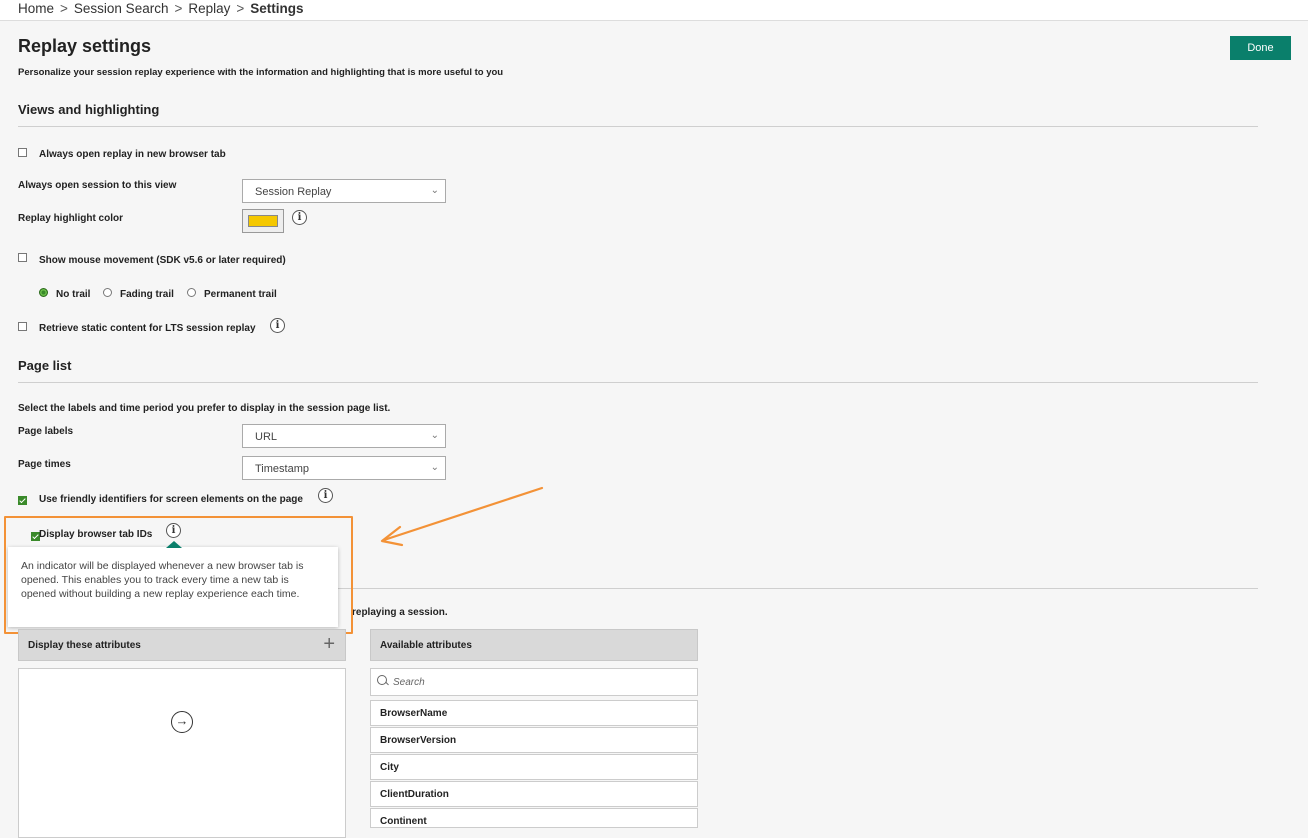 This screenshot has width=1308, height=838. What do you see at coordinates (329, 644) in the screenshot?
I see `add-icon: +` at bounding box center [329, 644].